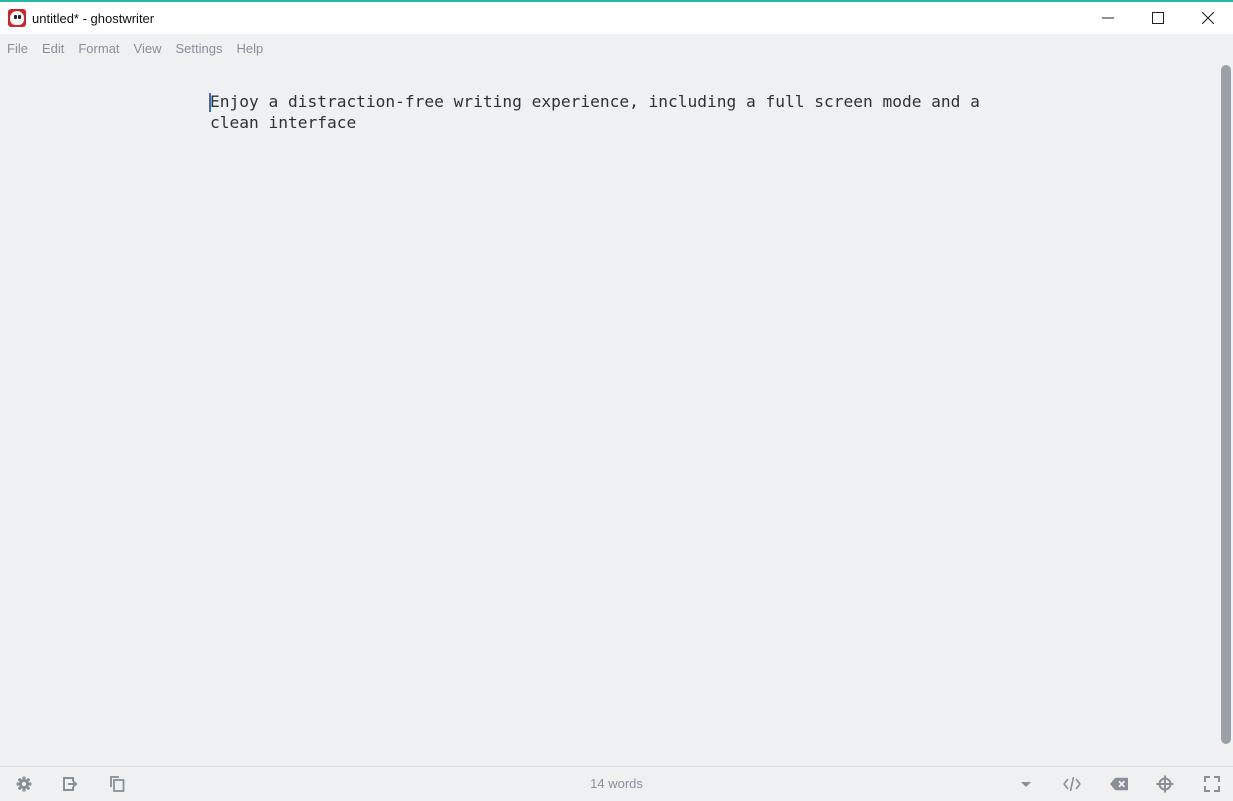 Image resolution: width=1233 pixels, height=801 pixels. I want to click on ghostwriter-app-icon, so click(17, 18).